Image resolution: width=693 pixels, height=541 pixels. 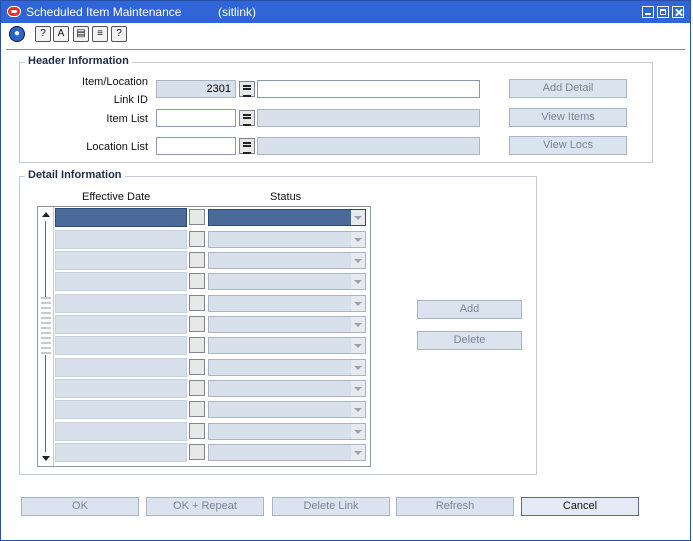 I want to click on location-list-input, so click(x=196, y=146).